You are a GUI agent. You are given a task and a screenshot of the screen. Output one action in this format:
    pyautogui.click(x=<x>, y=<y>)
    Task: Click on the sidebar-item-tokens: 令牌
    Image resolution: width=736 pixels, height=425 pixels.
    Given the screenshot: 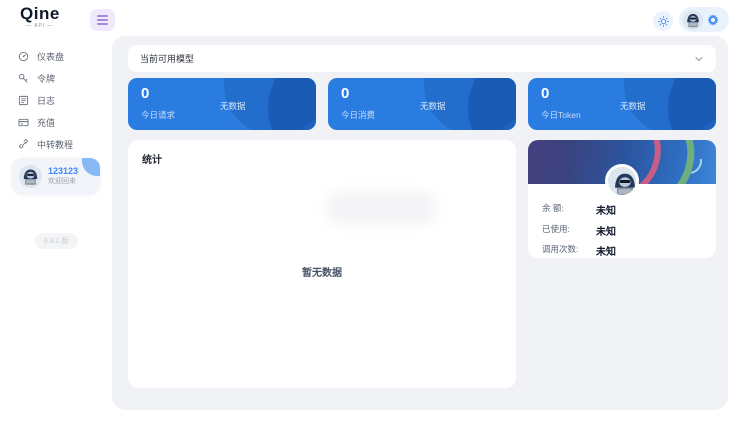 What is the action you would take?
    pyautogui.click(x=36, y=78)
    